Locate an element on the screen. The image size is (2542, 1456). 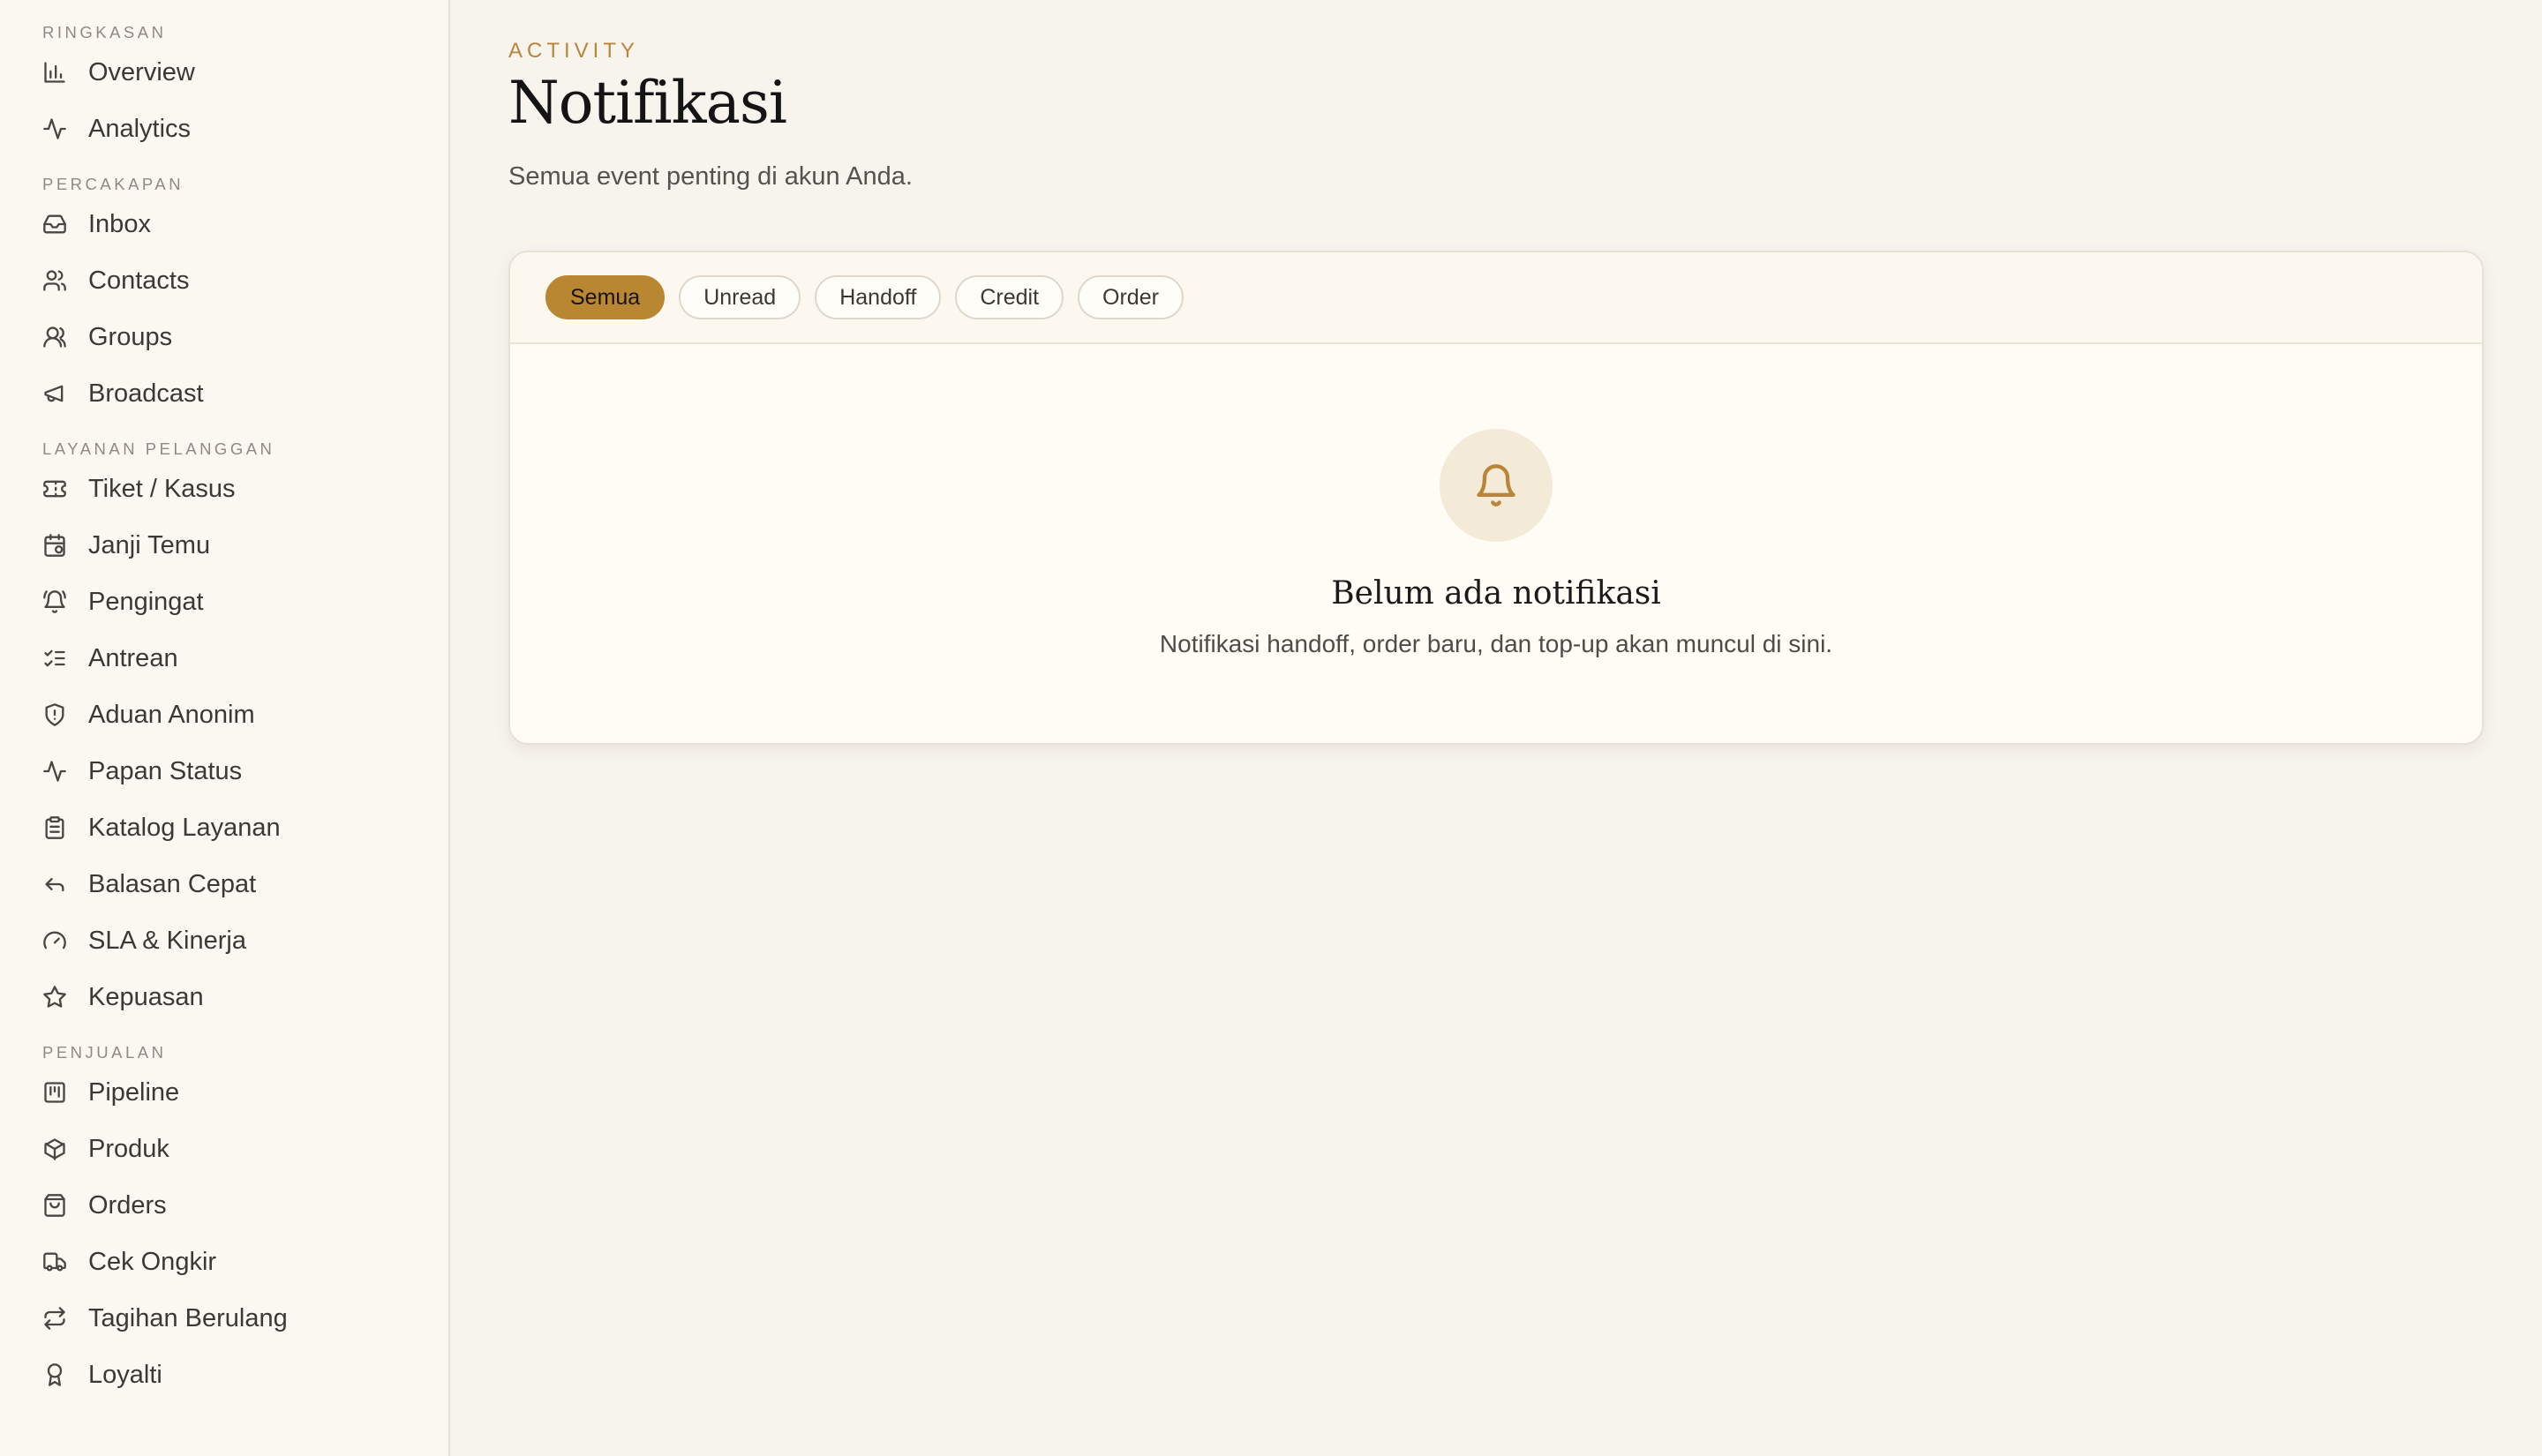
sidebar-item-papan-status: Papan Status is located at coordinates (245, 771).